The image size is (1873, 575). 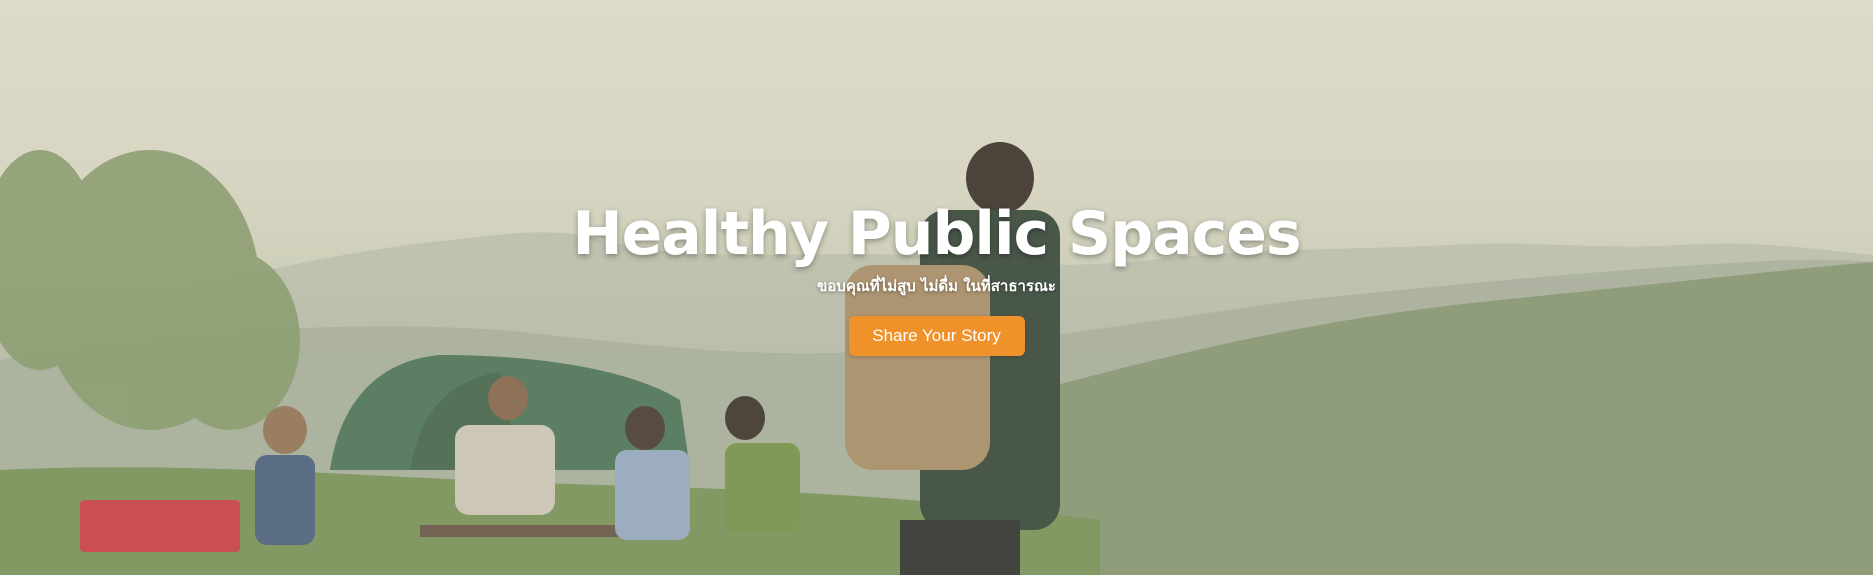 I want to click on hero-title: Healthy Public Spaces, so click(x=936, y=234).